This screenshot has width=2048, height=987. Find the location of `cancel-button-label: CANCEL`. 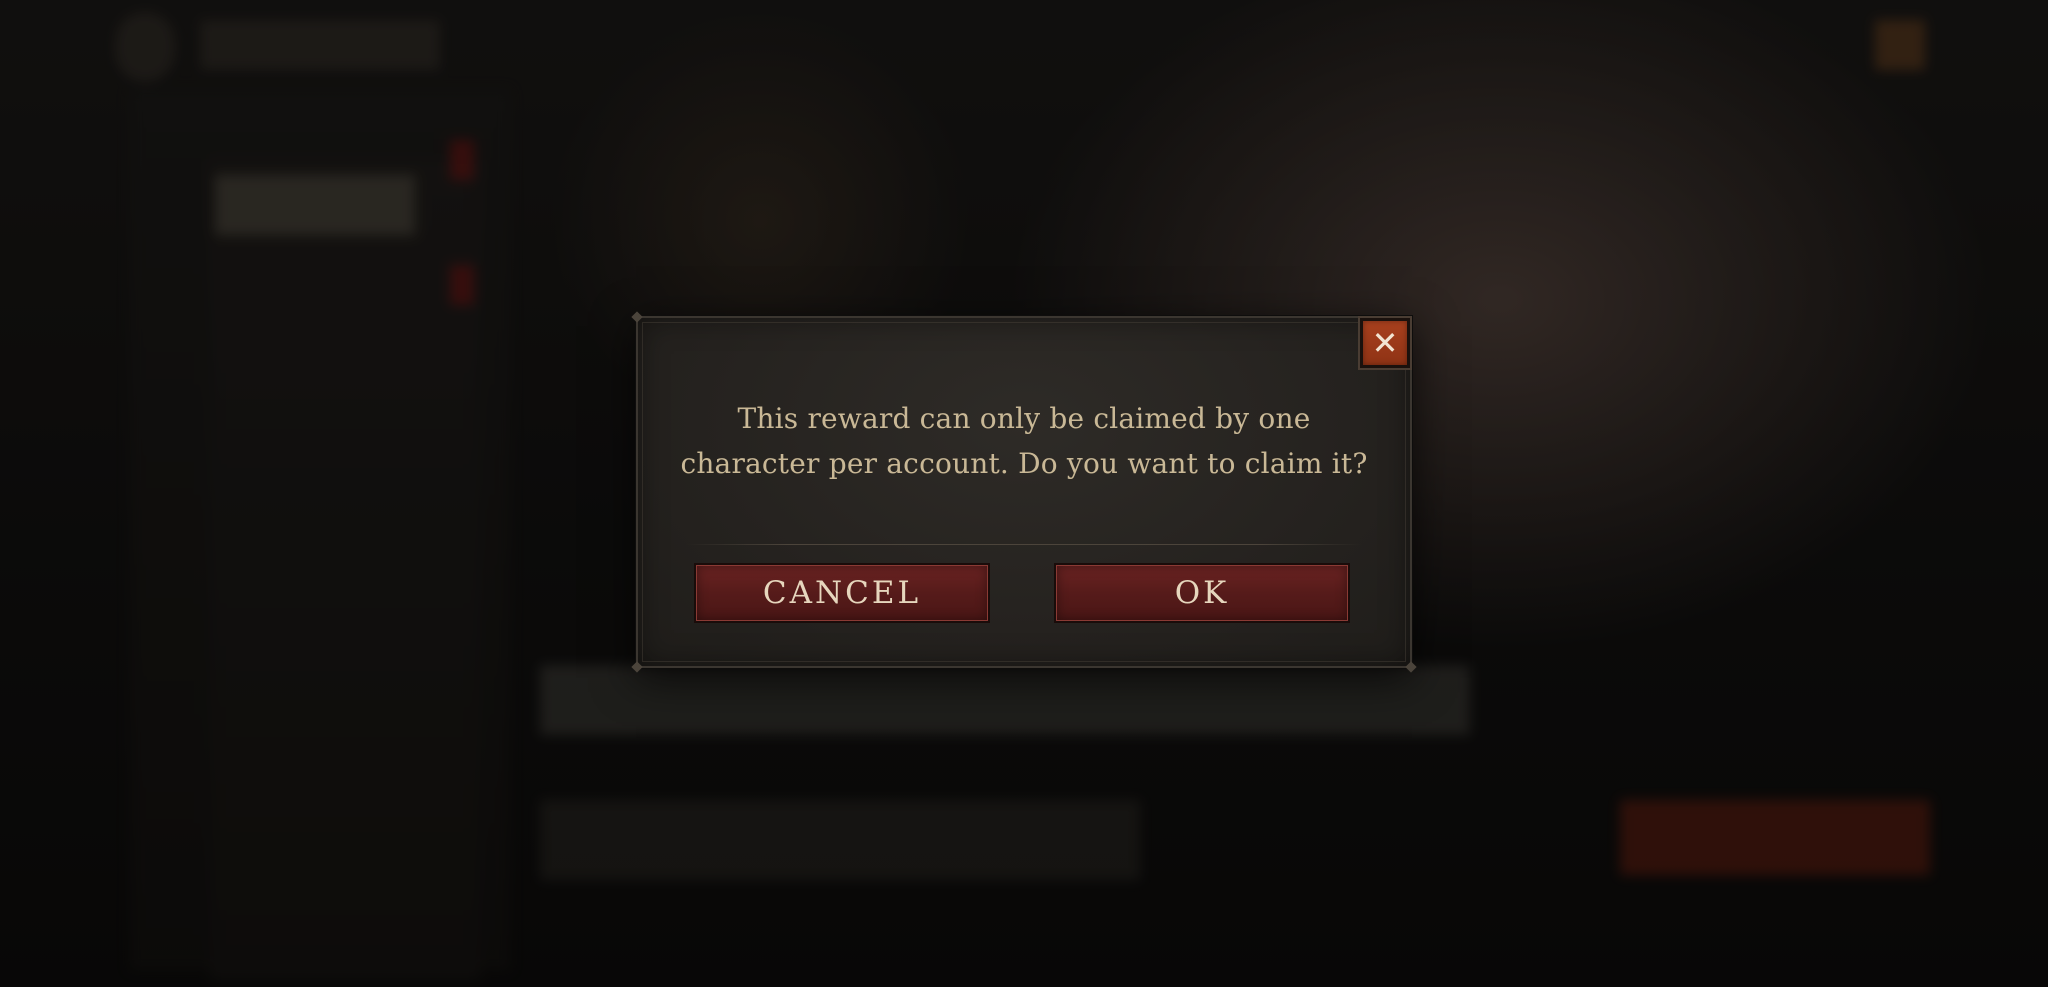

cancel-button-label: CANCEL is located at coordinates (842, 593).